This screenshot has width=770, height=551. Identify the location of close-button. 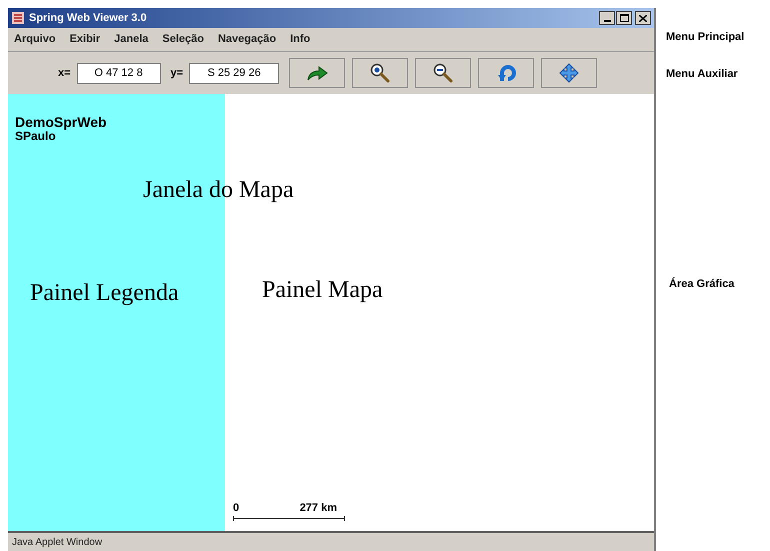
(643, 18).